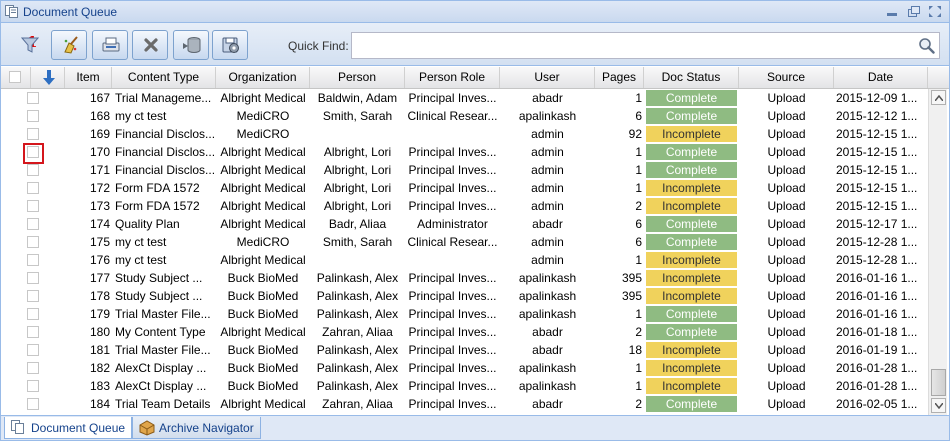  Describe the element at coordinates (357, 188) in the screenshot. I see `person-cell: Albright, Lori` at that location.